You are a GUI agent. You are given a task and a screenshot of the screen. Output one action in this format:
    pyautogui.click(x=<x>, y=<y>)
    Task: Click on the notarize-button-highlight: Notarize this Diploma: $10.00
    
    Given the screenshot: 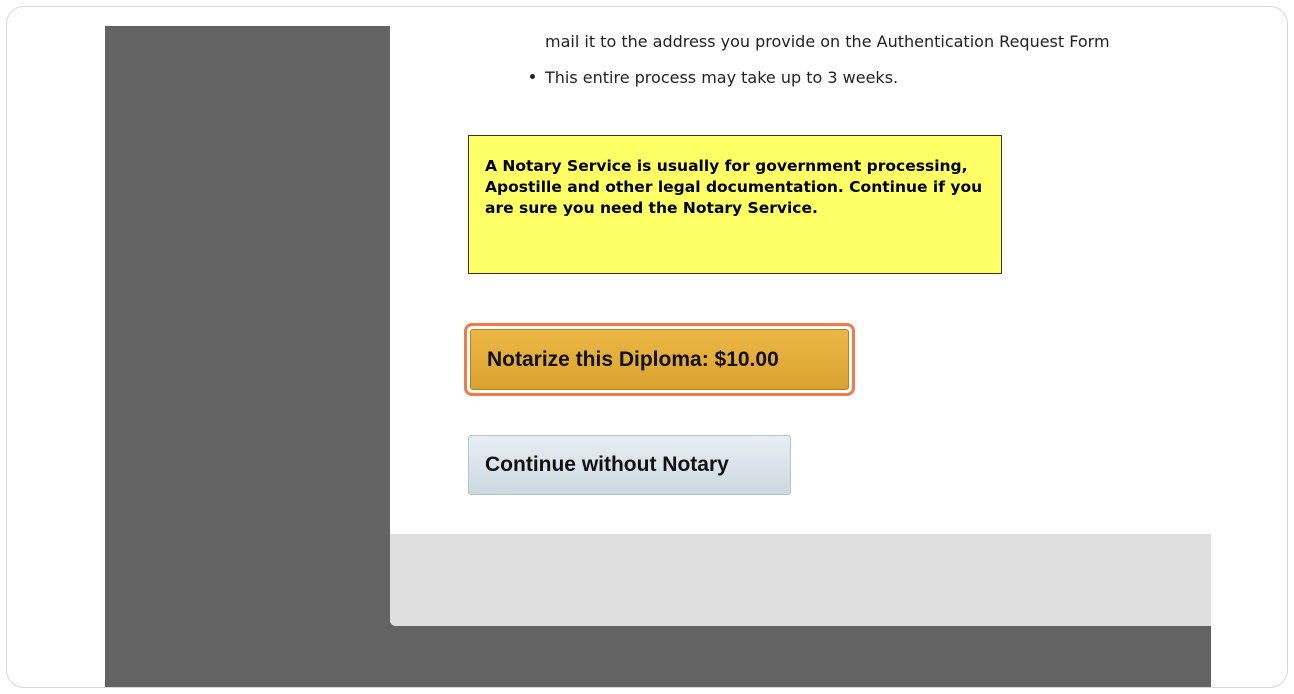 What is the action you would take?
    pyautogui.click(x=659, y=359)
    